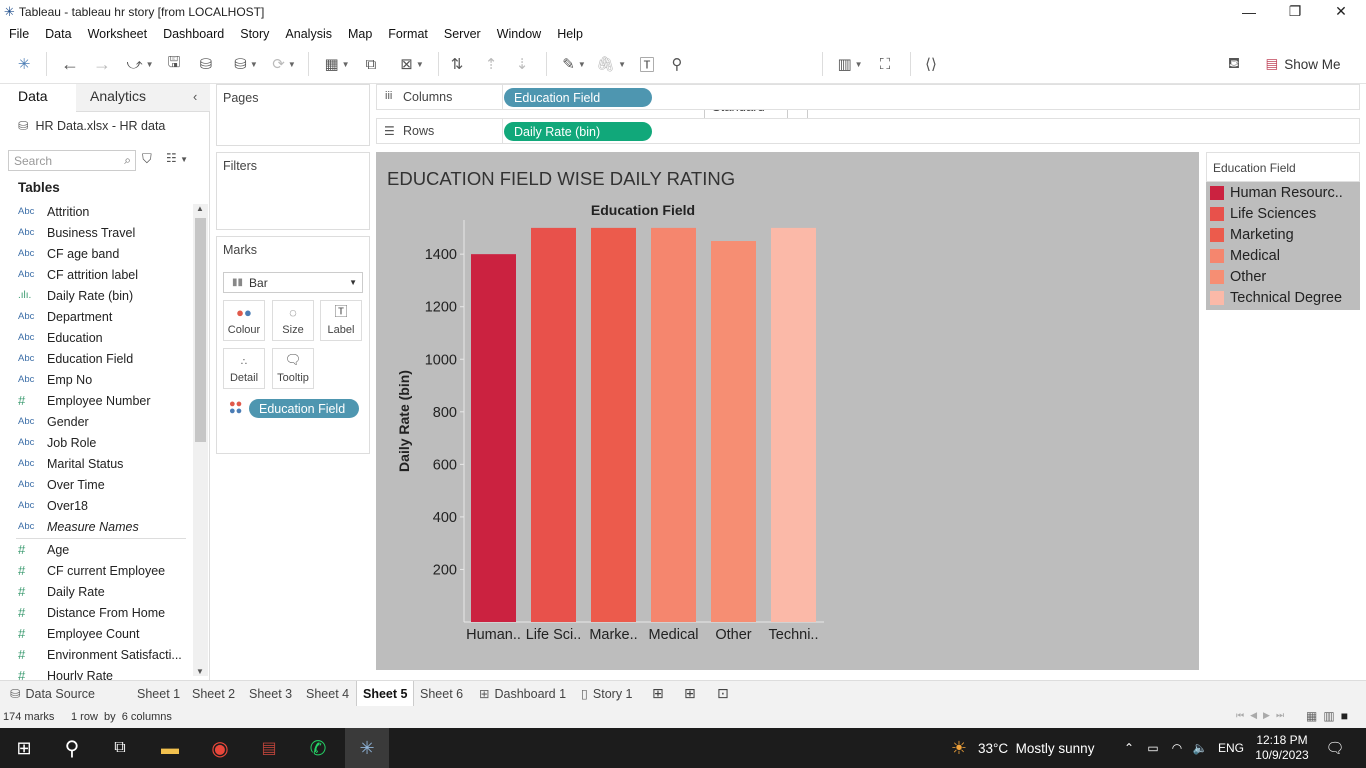  I want to click on sort-descending-icon: ⇣, so click(522, 64).